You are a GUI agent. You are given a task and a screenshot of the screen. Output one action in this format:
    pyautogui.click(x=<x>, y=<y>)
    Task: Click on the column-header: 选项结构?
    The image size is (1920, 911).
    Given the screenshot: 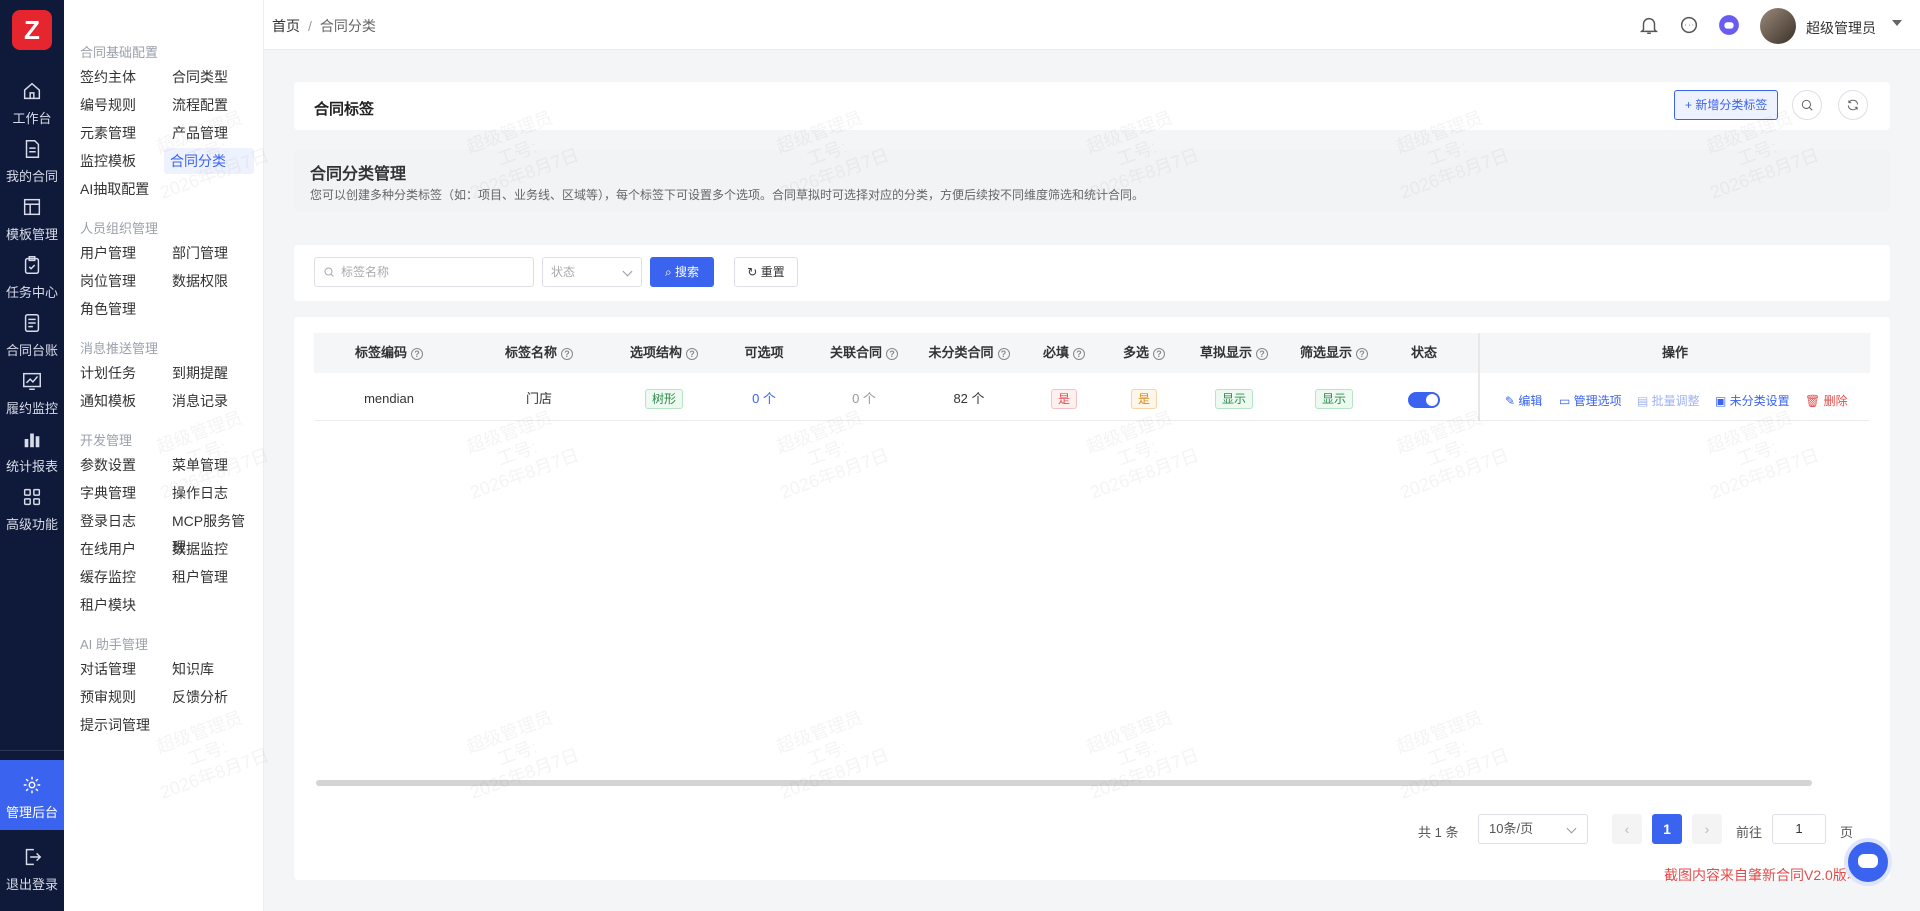 What is the action you would take?
    pyautogui.click(x=664, y=353)
    